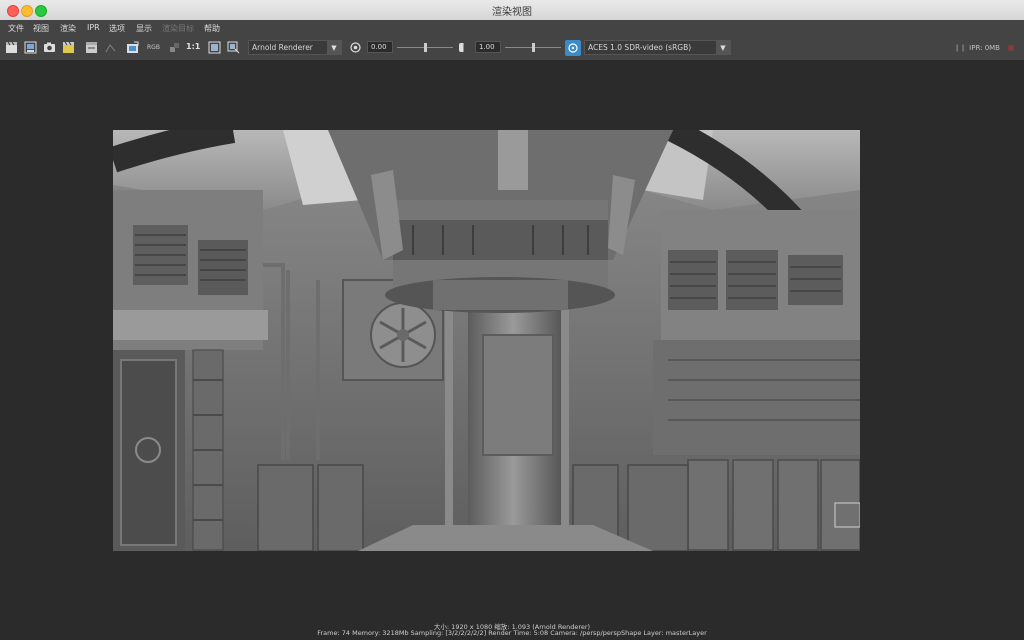 The height and width of the screenshot is (640, 1024). Describe the element at coordinates (488, 47) in the screenshot. I see `gamma-field: 1.00` at that location.